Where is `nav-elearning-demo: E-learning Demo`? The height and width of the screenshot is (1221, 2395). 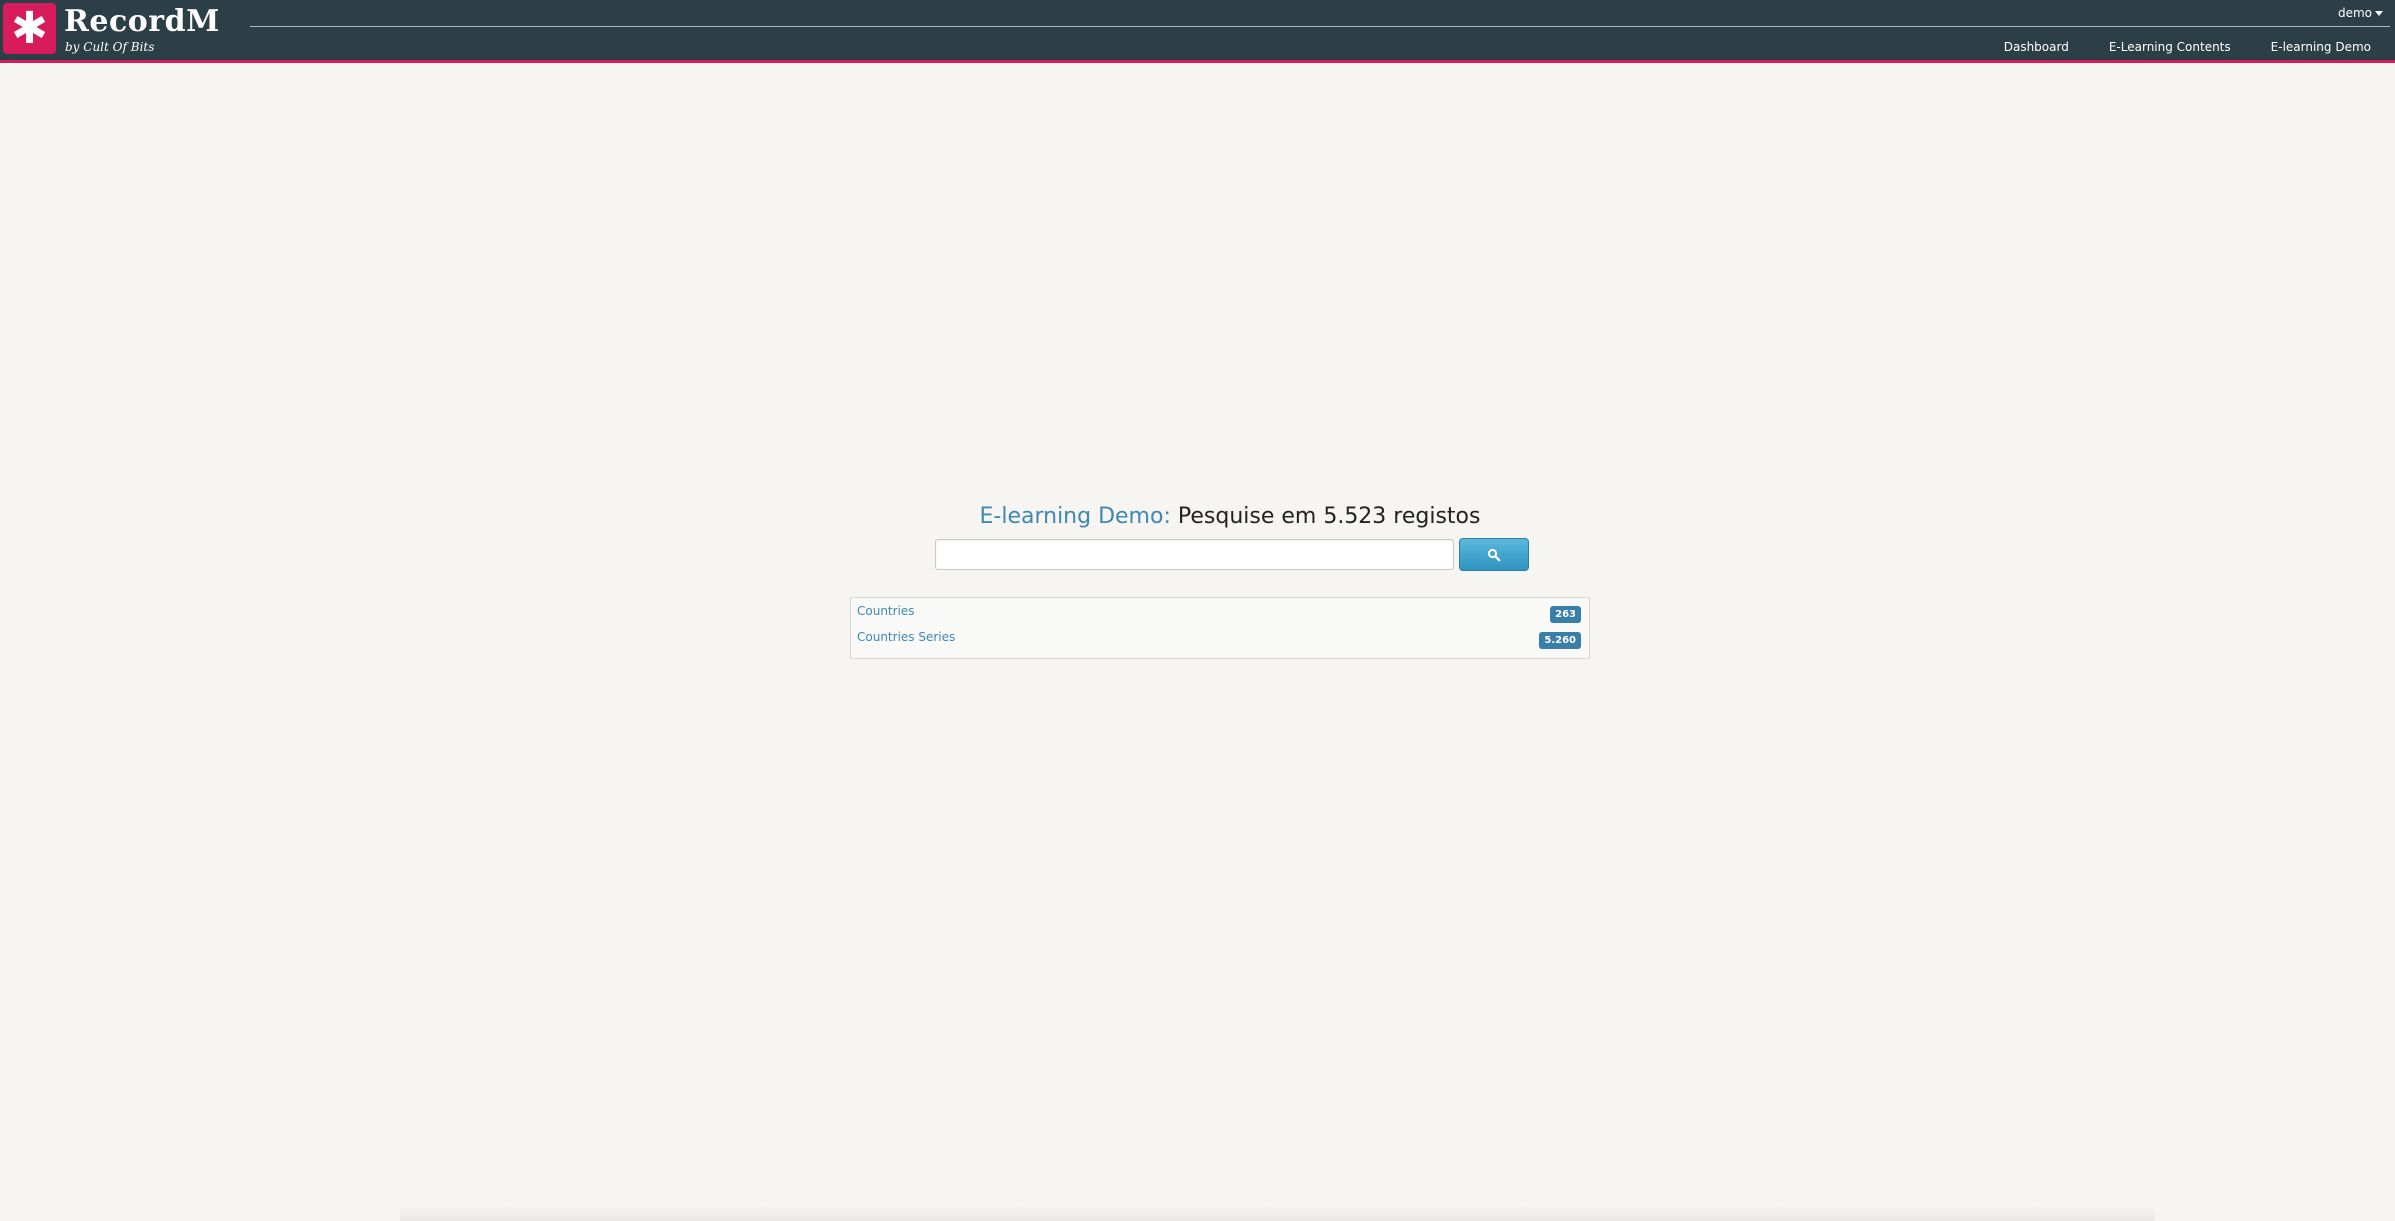 nav-elearning-demo: E-learning Demo is located at coordinates (2321, 47).